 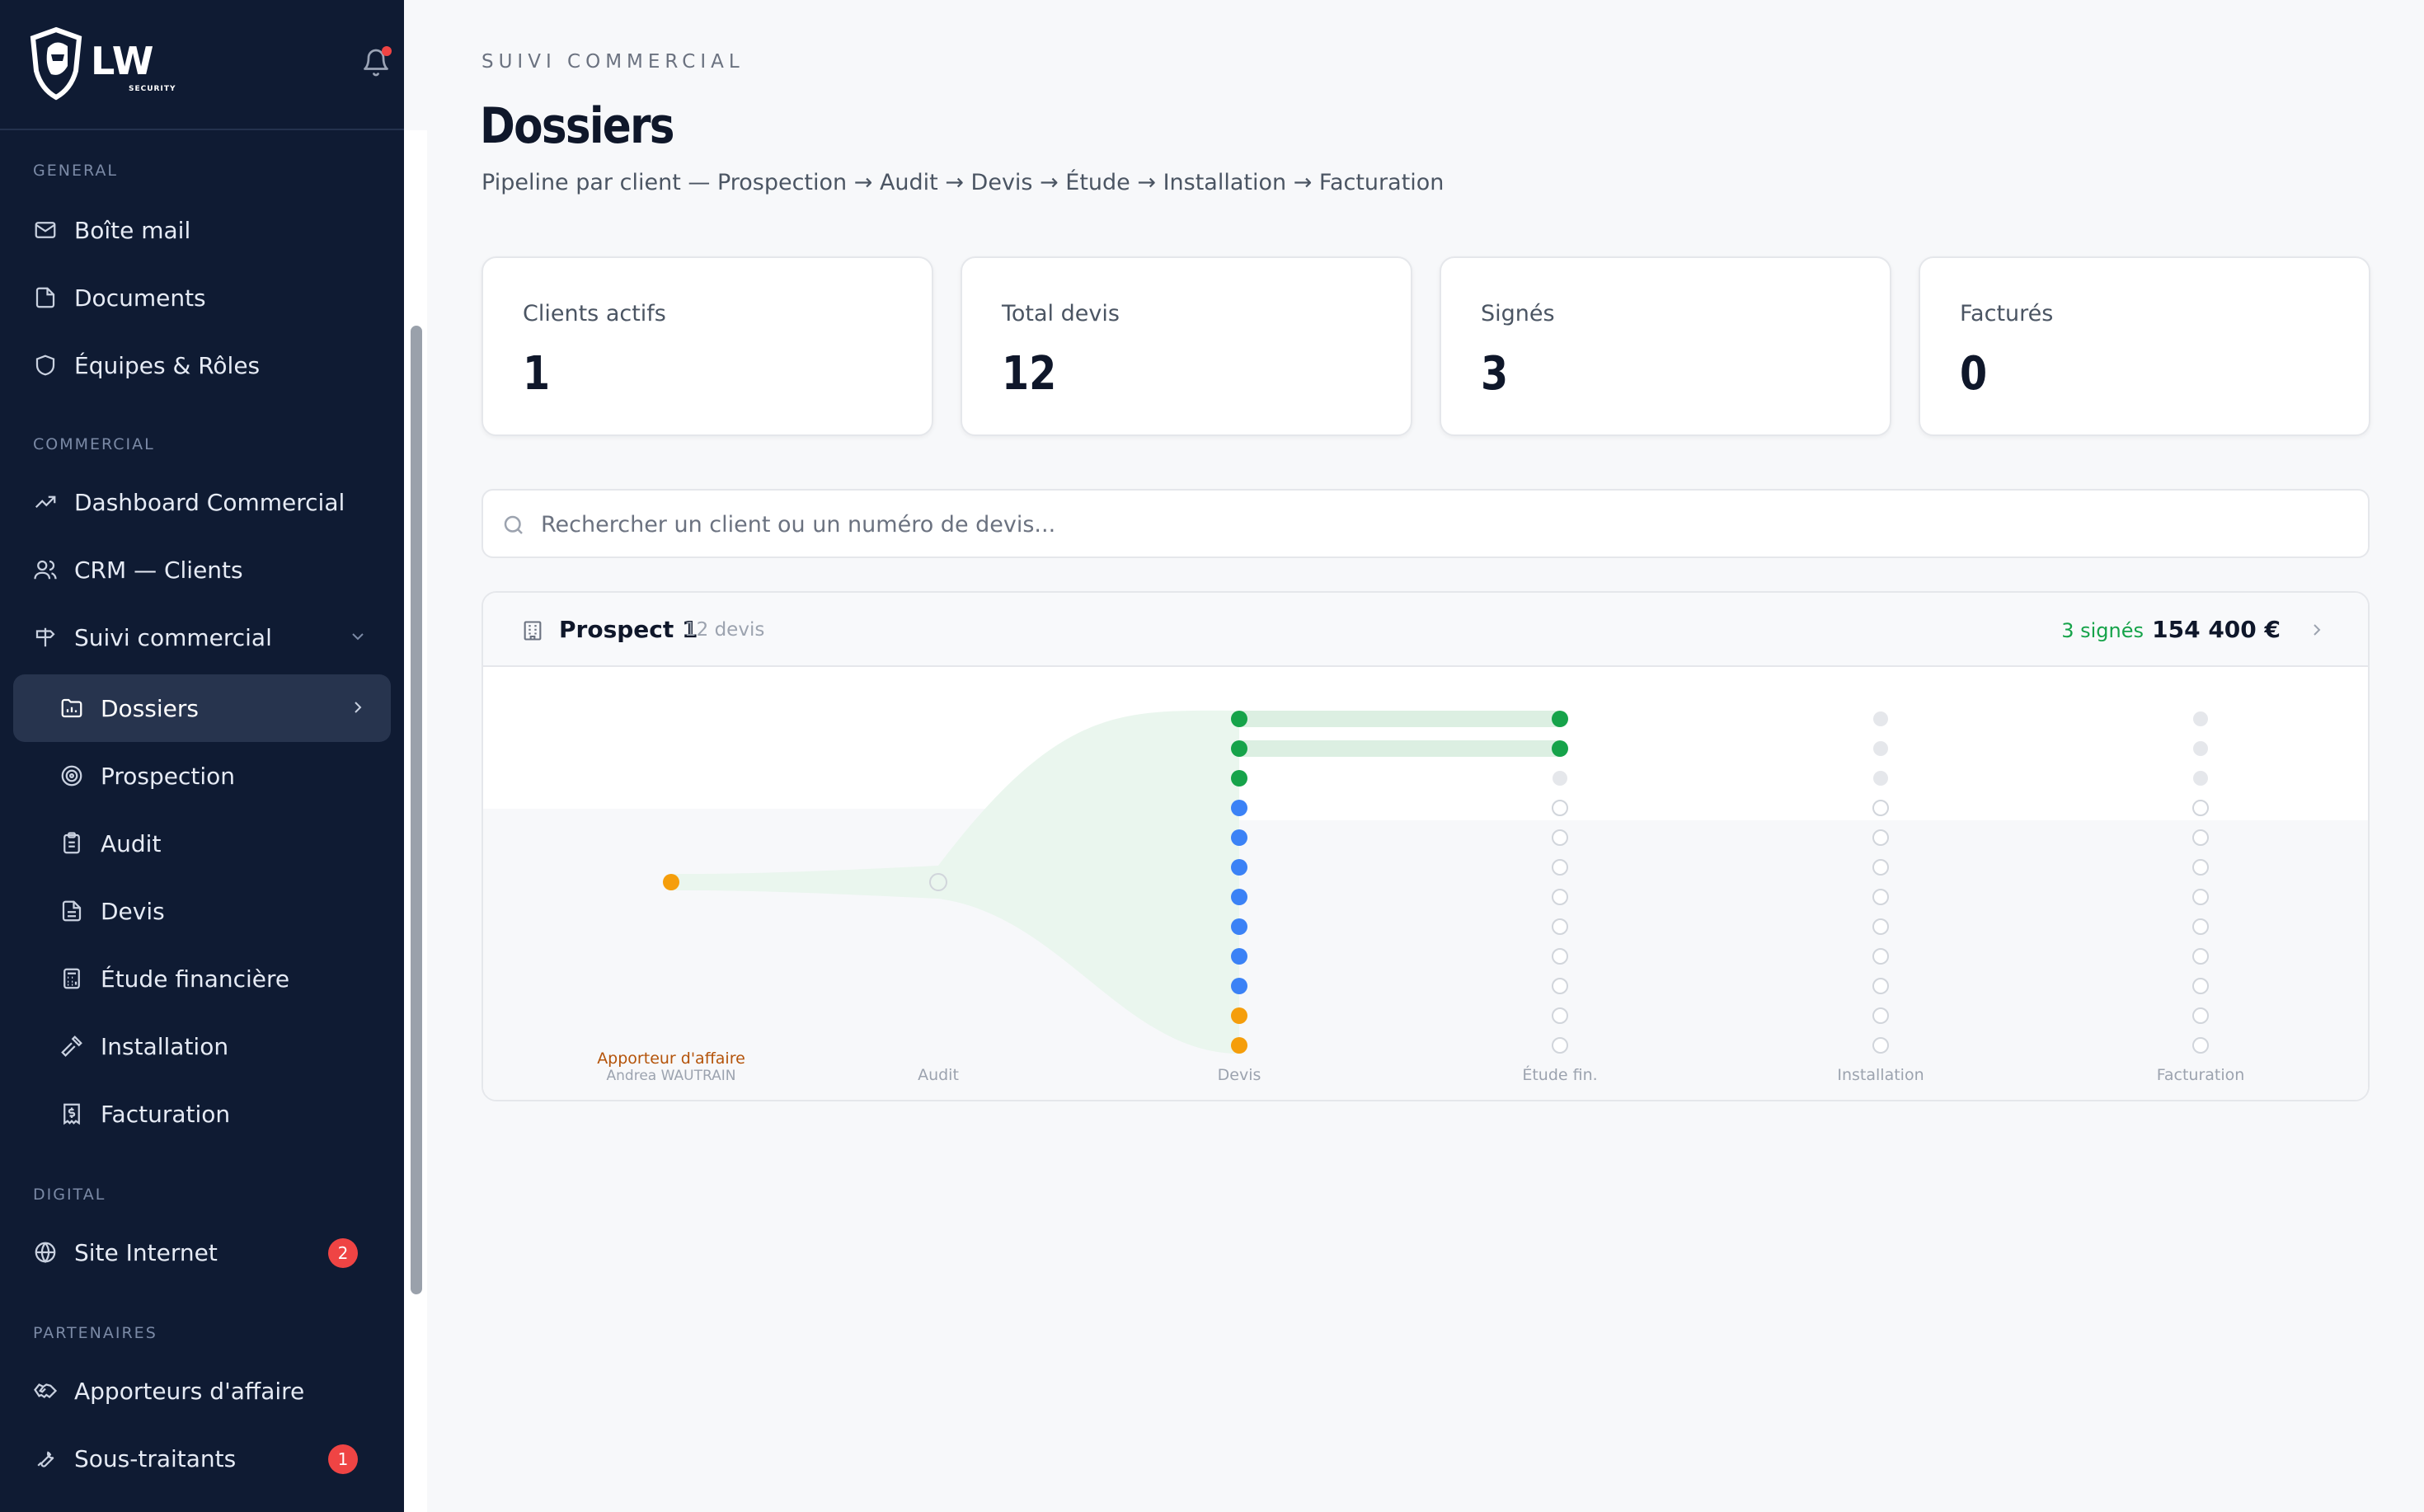 What do you see at coordinates (71, 911) in the screenshot?
I see `file-text-icon` at bounding box center [71, 911].